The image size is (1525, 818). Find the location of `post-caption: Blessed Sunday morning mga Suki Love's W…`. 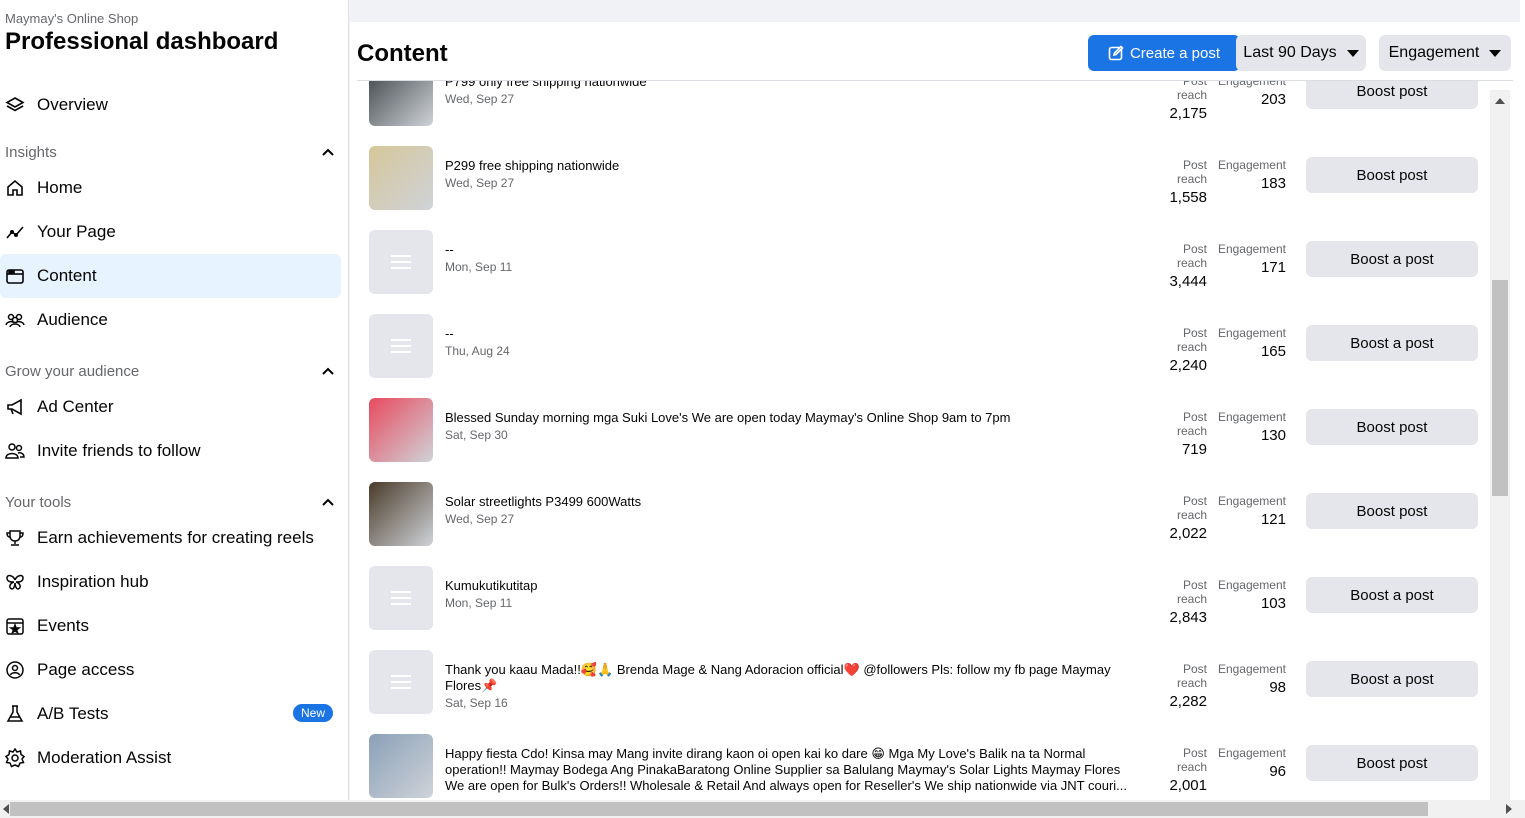

post-caption: Blessed Sunday morning mga Suki Love's W… is located at coordinates (728, 417).